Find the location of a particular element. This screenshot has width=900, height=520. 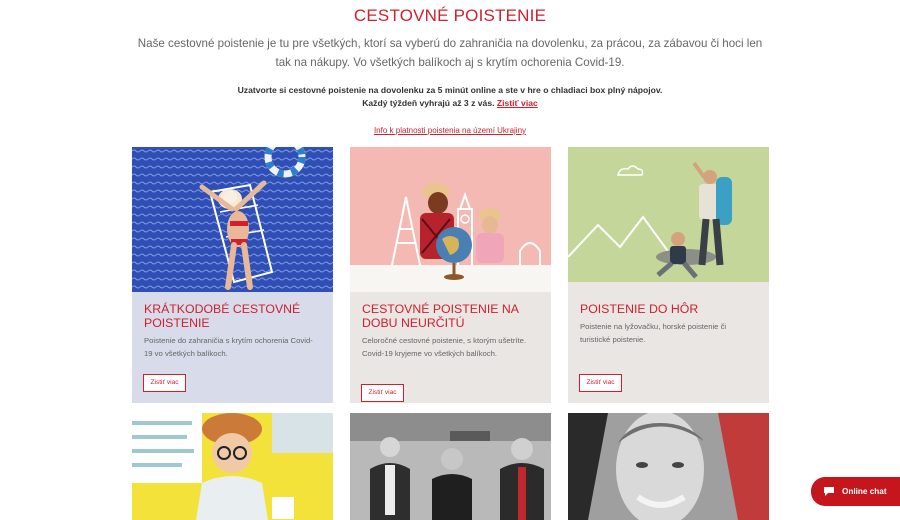

card-image-man is located at coordinates (668, 466).